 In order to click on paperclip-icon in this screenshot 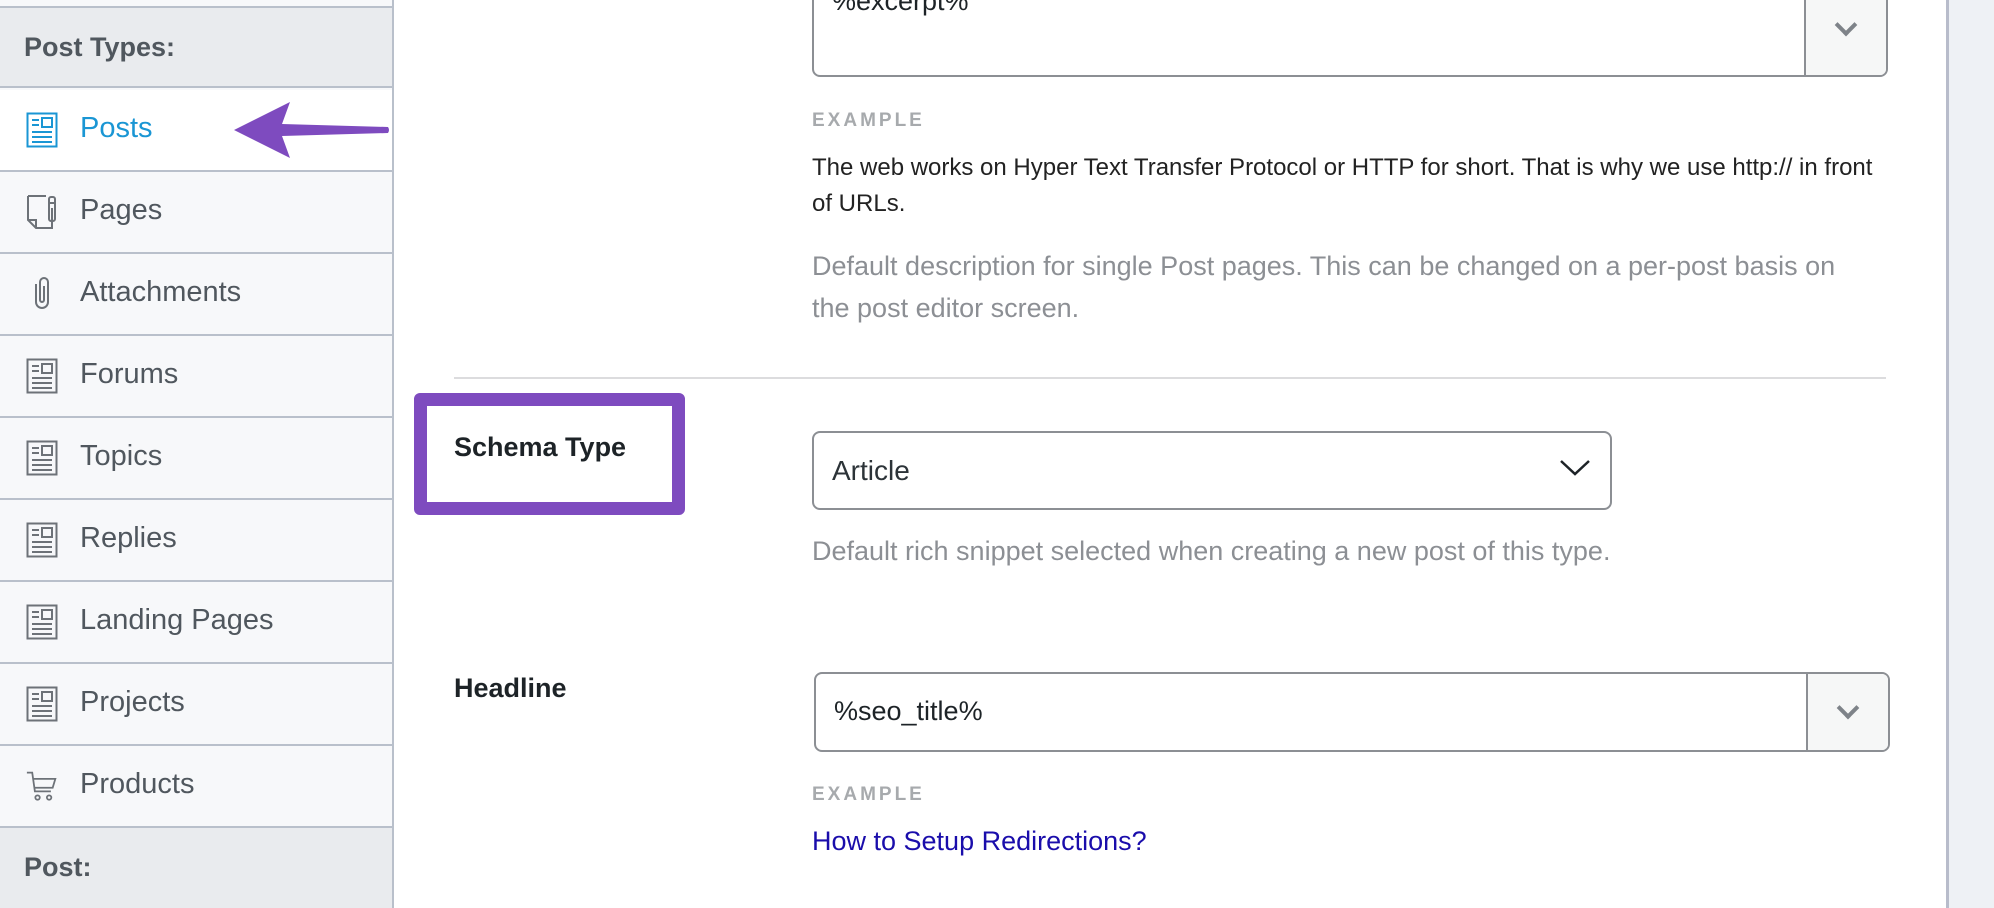, I will do `click(42, 293)`.